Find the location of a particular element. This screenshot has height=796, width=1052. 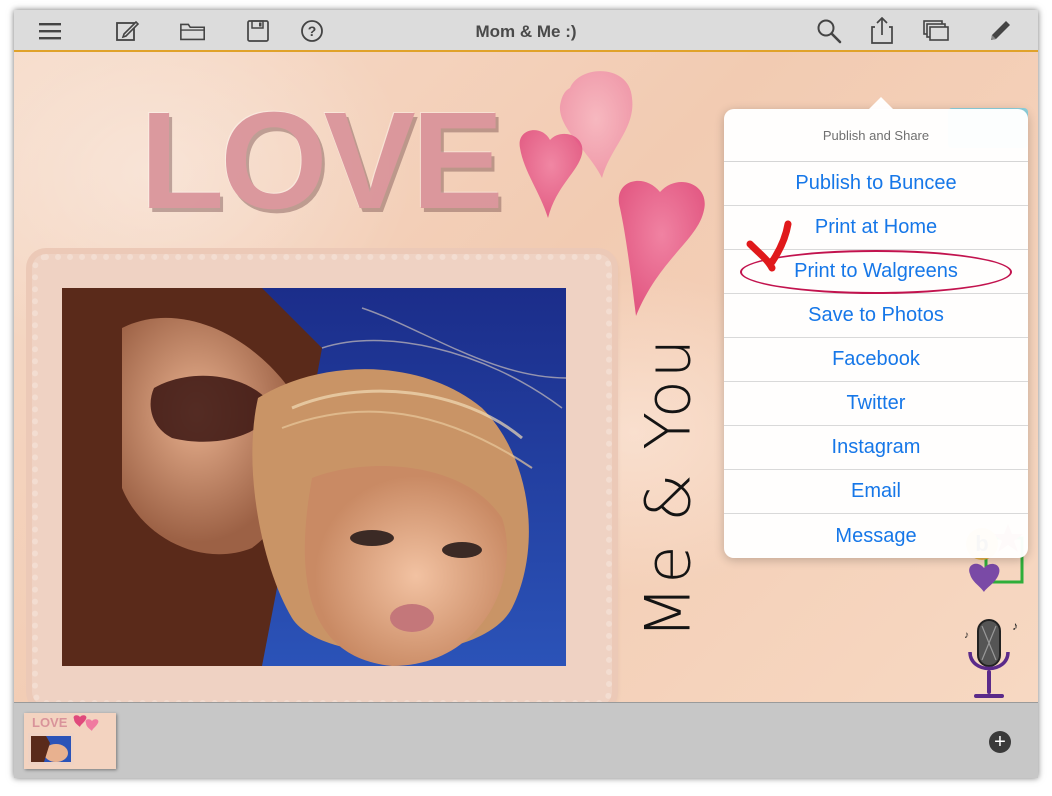

pages-icon is located at coordinates (936, 31).